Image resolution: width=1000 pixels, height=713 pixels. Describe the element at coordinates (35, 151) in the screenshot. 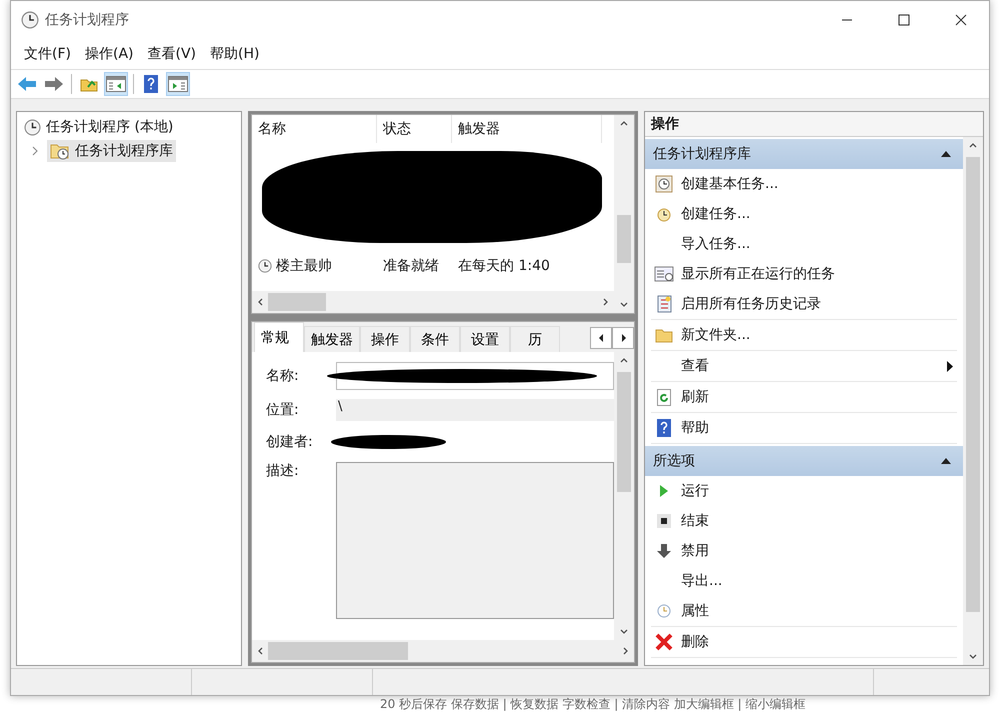

I see `expand-chevron-icon` at that location.